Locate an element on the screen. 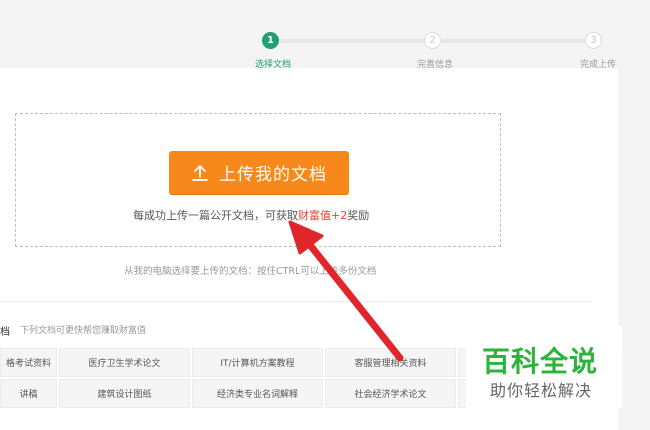 This screenshot has width=650, height=430. upload-button-label: 上传我的文档 is located at coordinates (273, 175).